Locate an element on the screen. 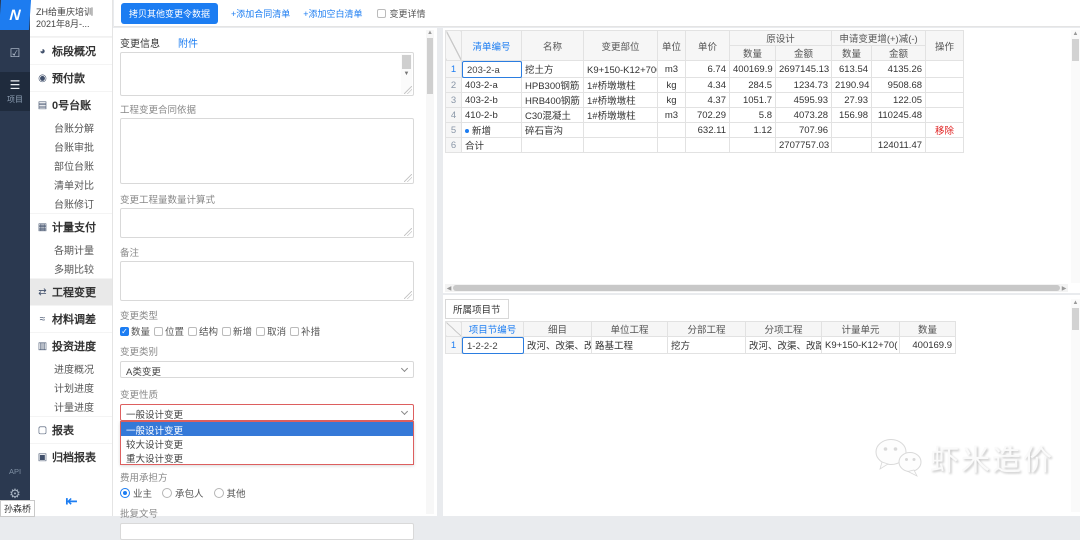 The width and height of the screenshot is (1080, 540). table-cell: 403-2-a is located at coordinates (491, 85).